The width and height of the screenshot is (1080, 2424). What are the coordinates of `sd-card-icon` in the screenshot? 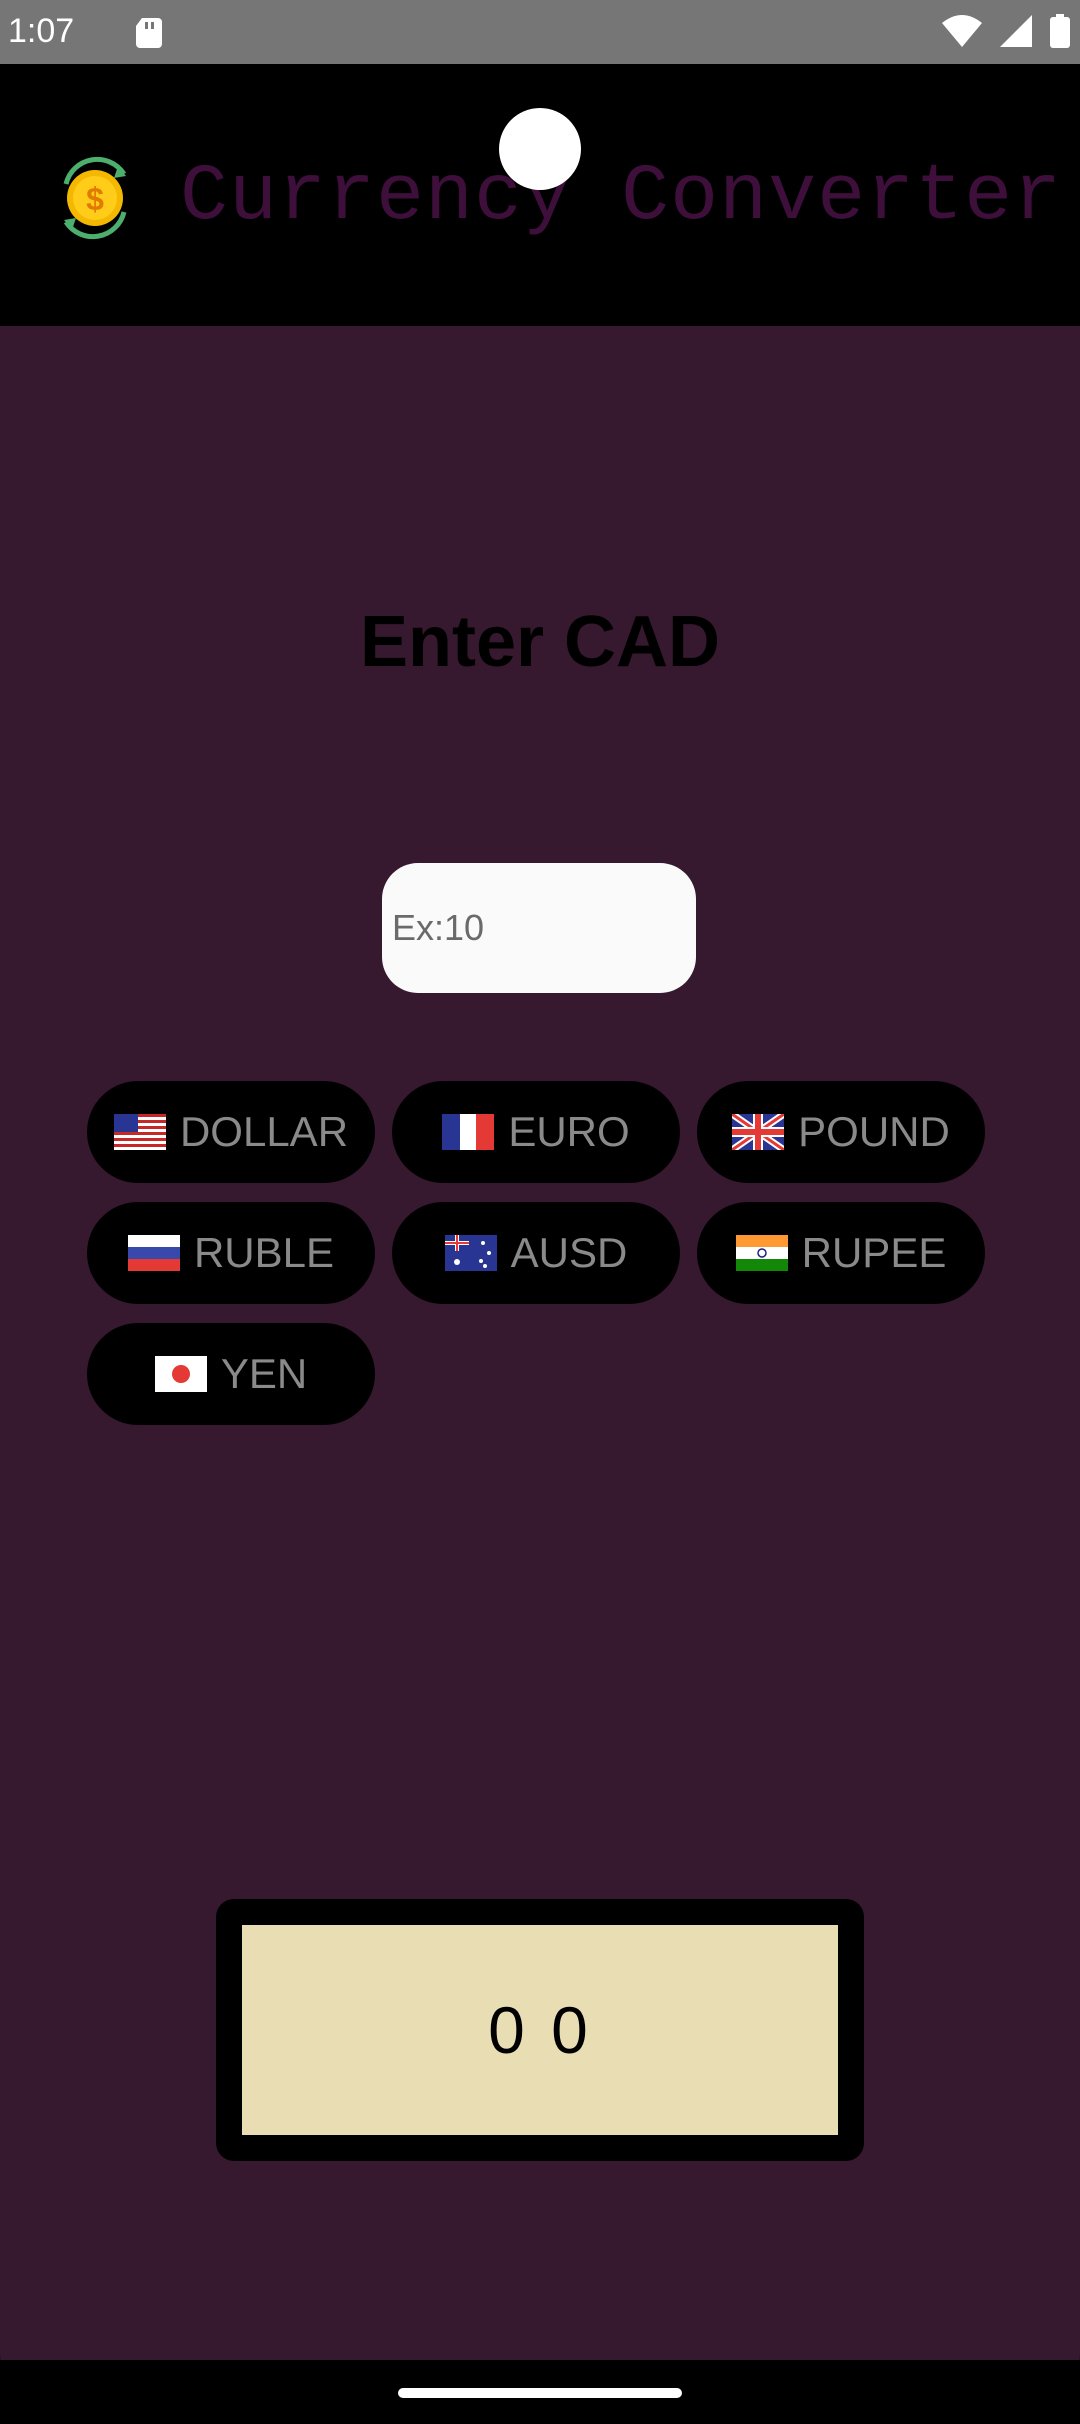 It's located at (149, 33).